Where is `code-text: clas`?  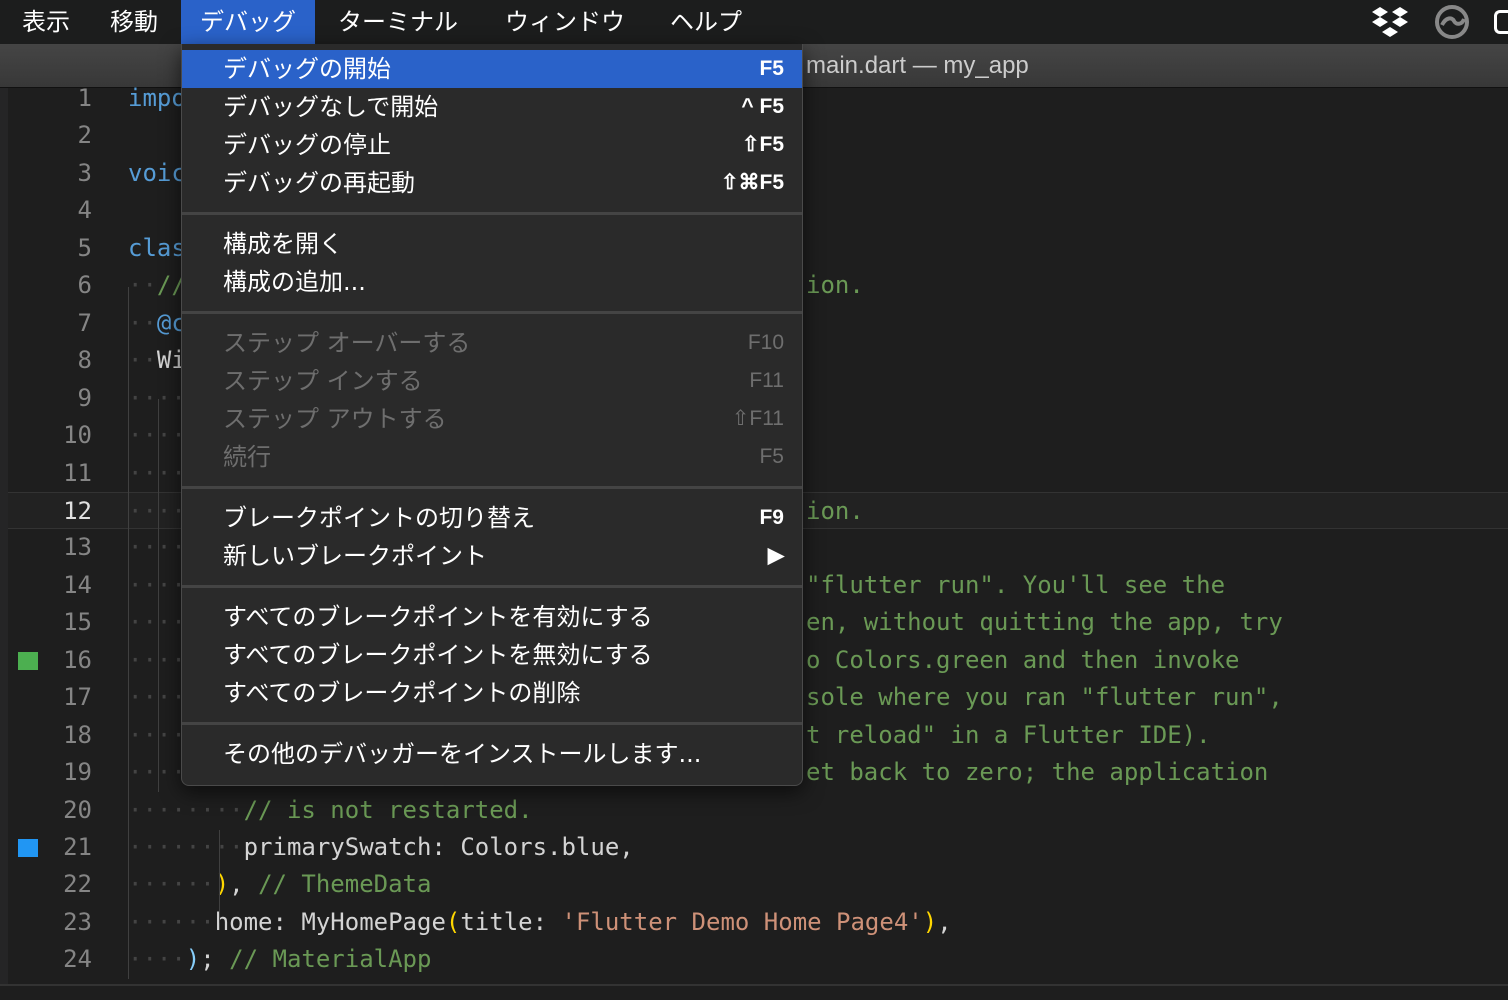
code-text: clas is located at coordinates (157, 249).